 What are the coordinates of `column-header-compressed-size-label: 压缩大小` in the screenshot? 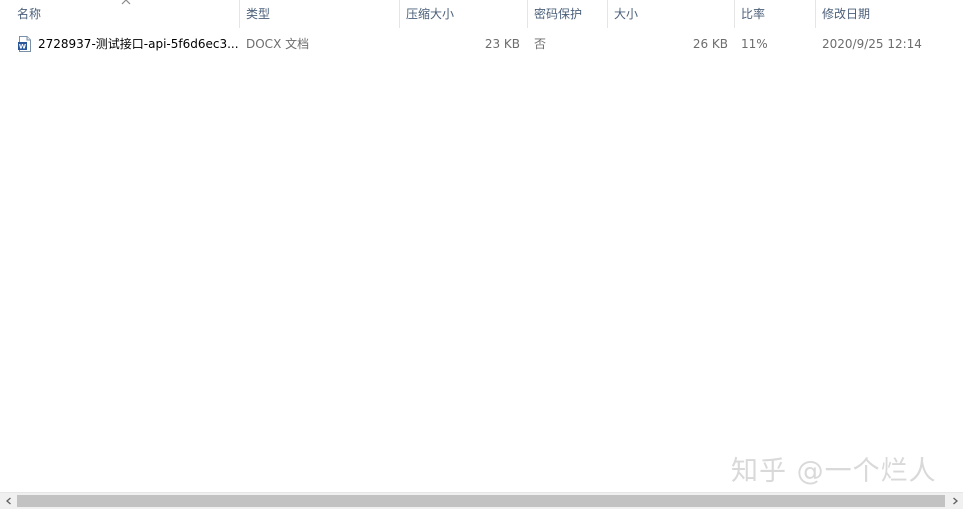 It's located at (430, 14).